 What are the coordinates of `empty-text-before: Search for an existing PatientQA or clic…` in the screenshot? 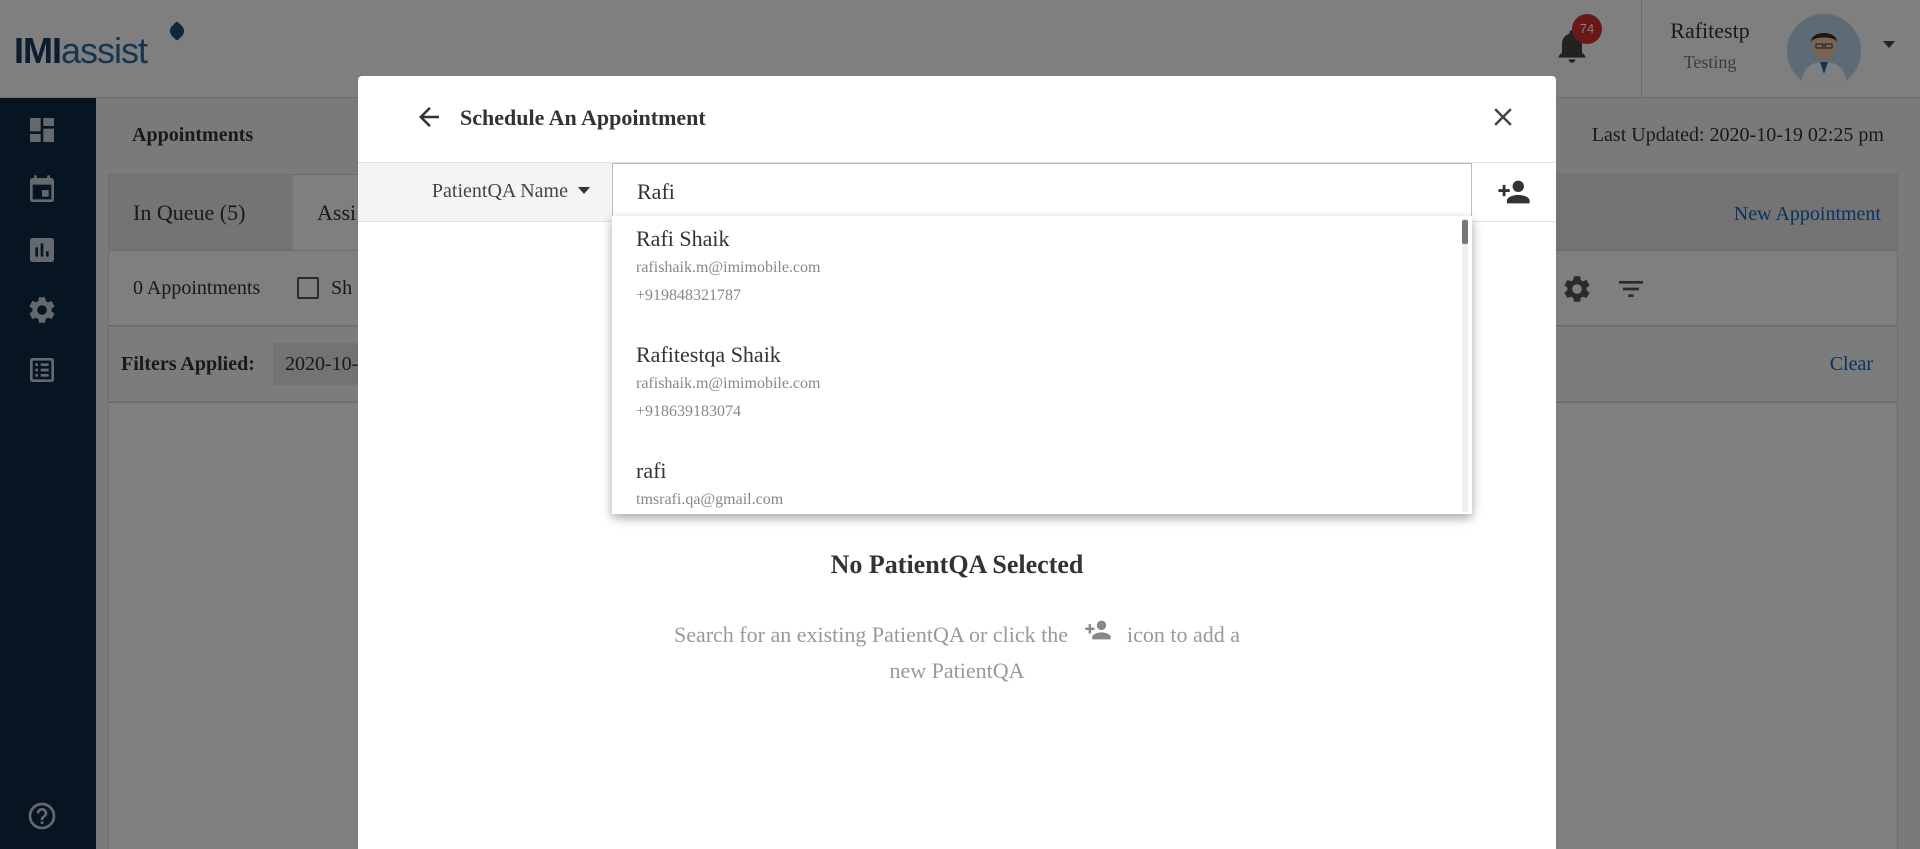 It's located at (871, 634).